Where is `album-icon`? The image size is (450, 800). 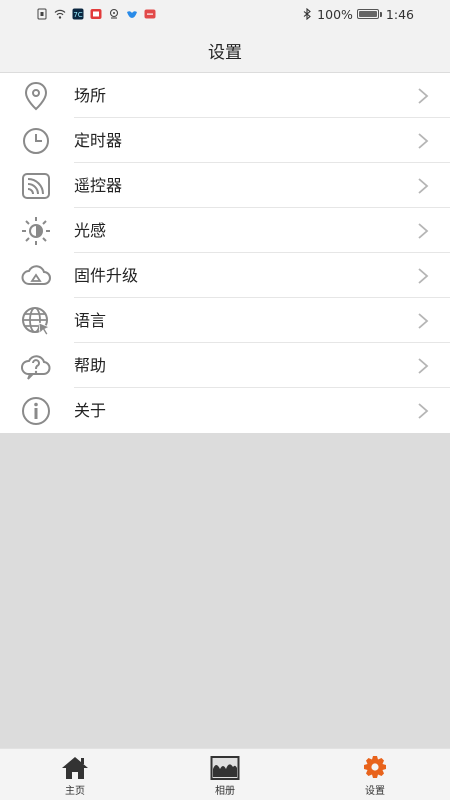 album-icon is located at coordinates (225, 768).